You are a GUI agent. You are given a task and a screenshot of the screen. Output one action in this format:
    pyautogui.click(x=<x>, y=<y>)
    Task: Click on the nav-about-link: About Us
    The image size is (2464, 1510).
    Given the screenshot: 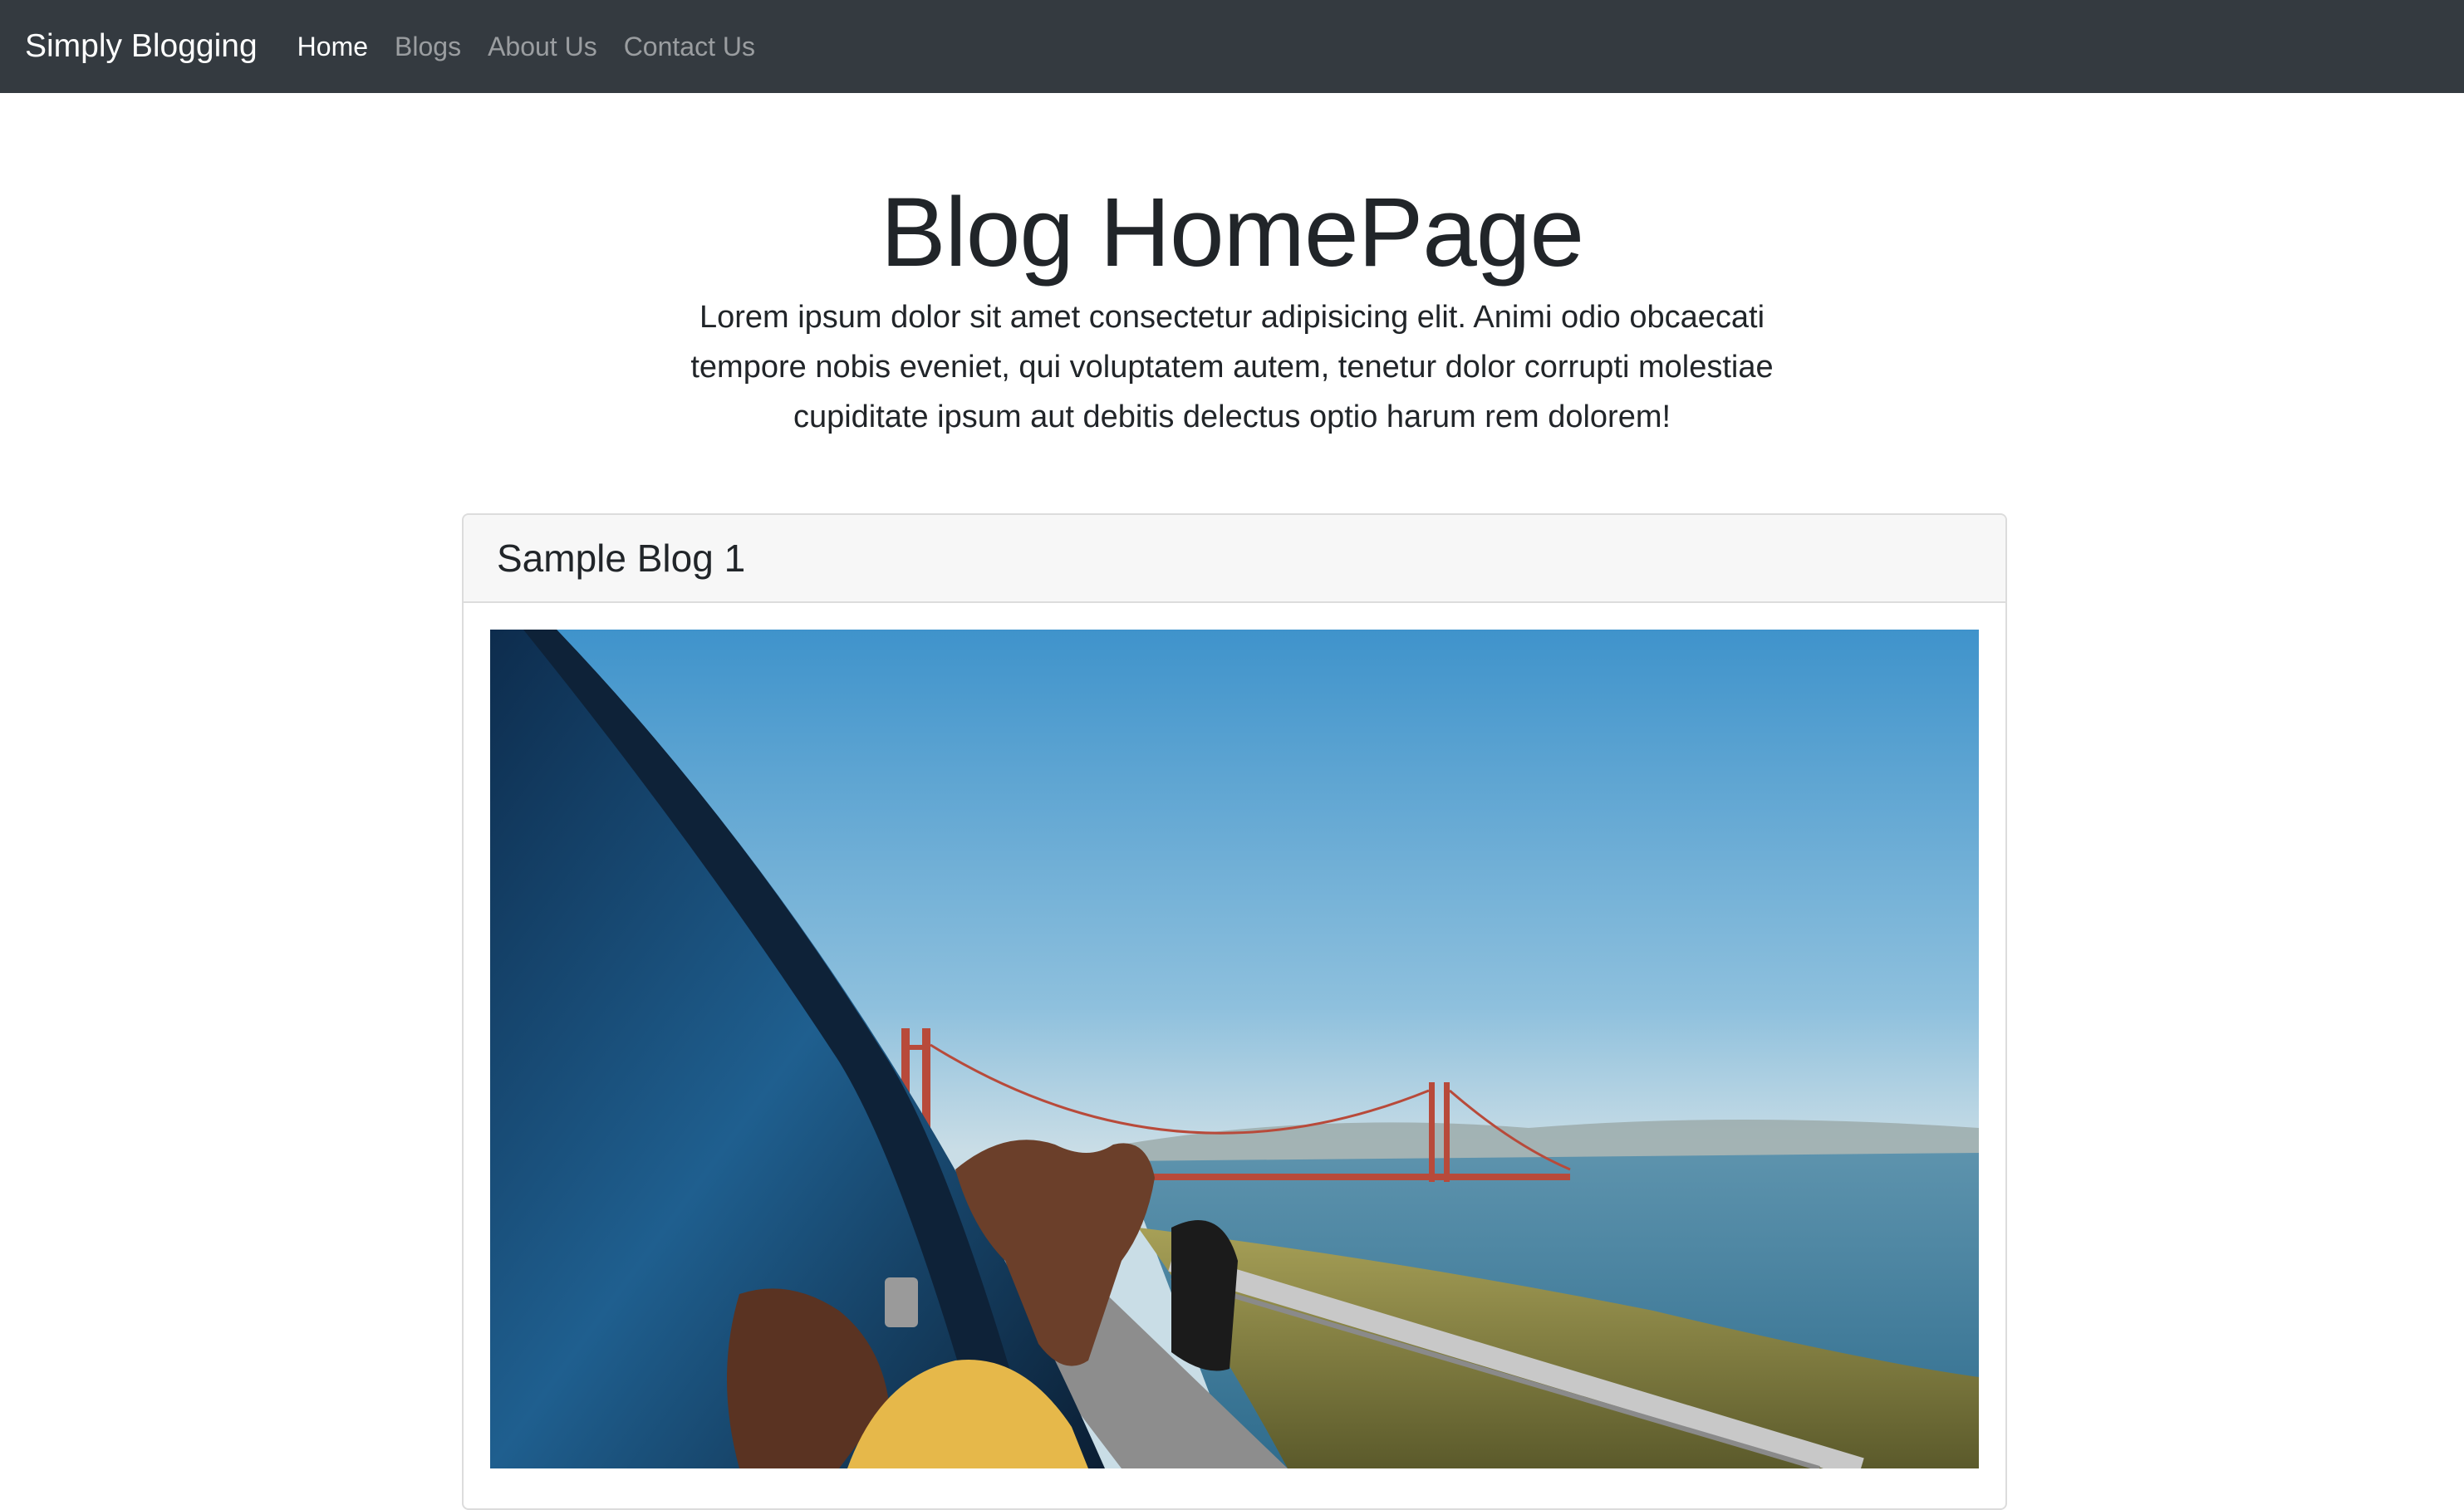 What is the action you would take?
    pyautogui.click(x=542, y=47)
    